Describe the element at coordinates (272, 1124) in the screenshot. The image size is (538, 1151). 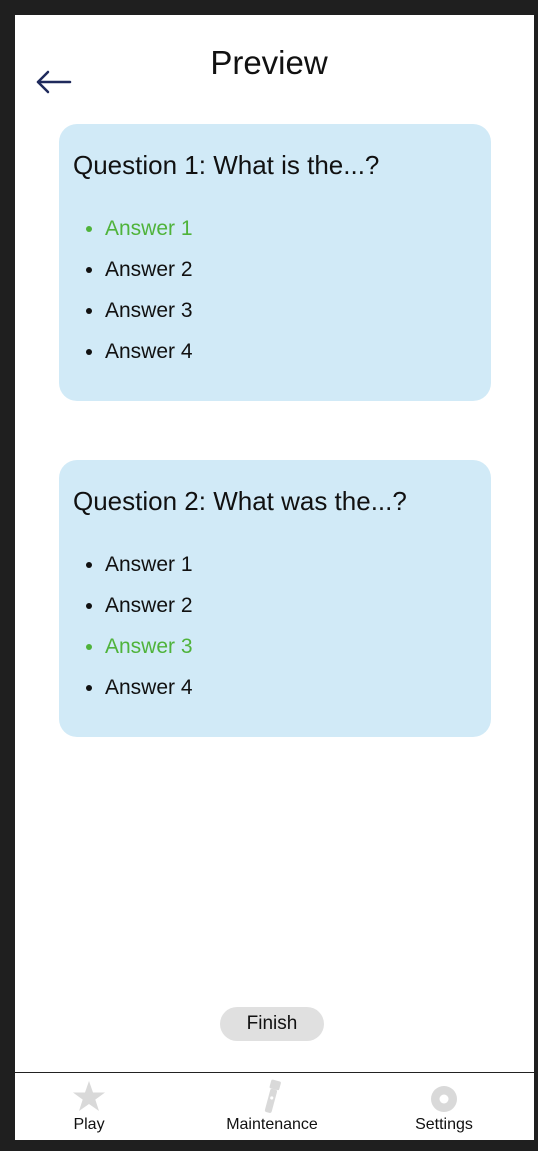
I see `nav-label: Maintenance` at that location.